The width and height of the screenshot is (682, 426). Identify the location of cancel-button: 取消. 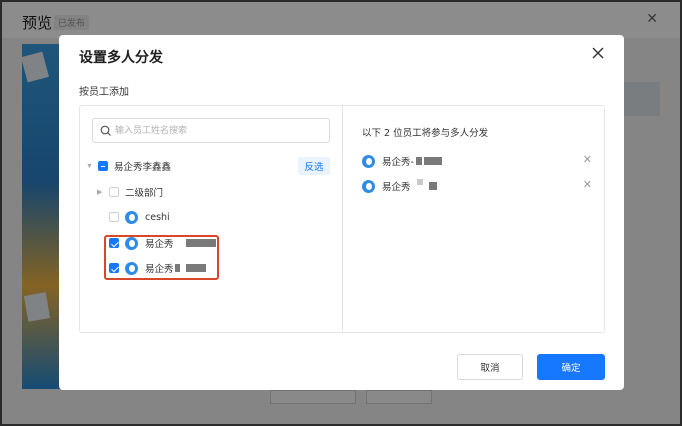
(490, 367).